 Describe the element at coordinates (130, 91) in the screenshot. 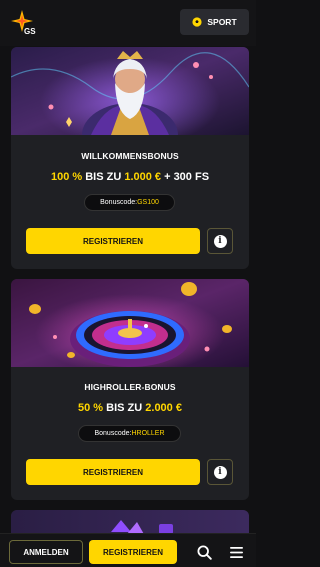

I see `zeus-promo-image` at that location.